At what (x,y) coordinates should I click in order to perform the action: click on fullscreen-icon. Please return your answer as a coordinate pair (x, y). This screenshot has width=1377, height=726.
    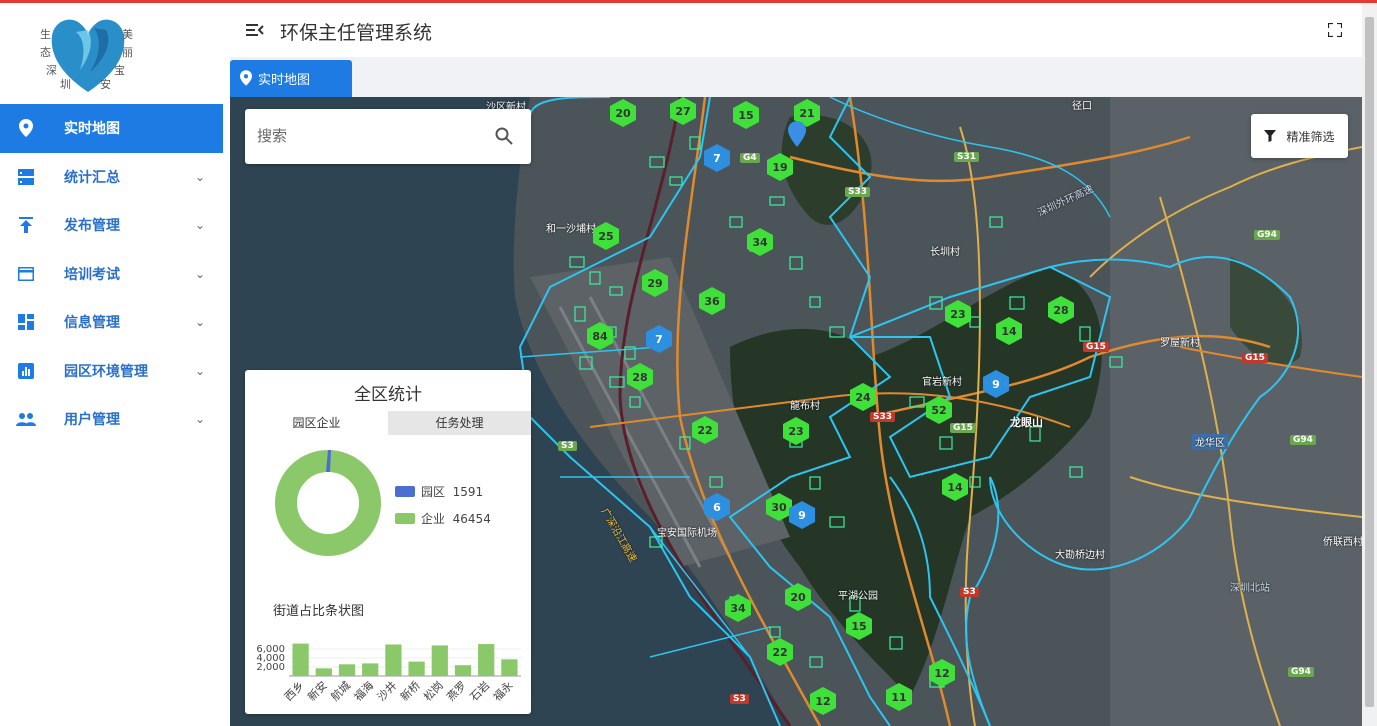
    Looking at the image, I should click on (1335, 30).